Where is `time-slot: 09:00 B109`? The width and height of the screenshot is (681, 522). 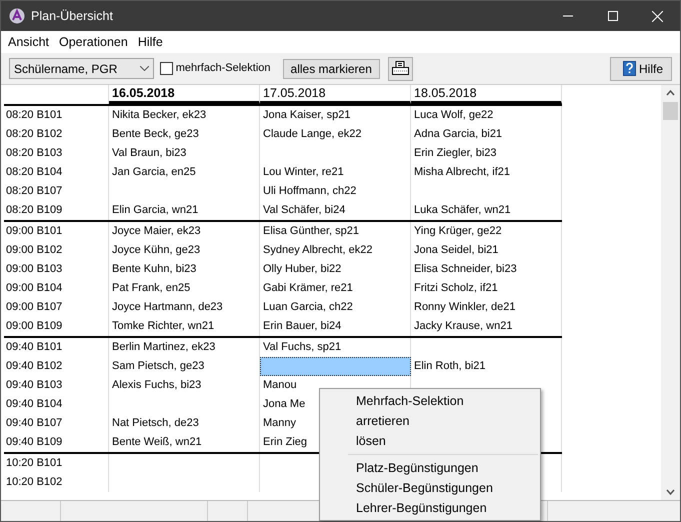 time-slot: 09:00 B109 is located at coordinates (56, 326).